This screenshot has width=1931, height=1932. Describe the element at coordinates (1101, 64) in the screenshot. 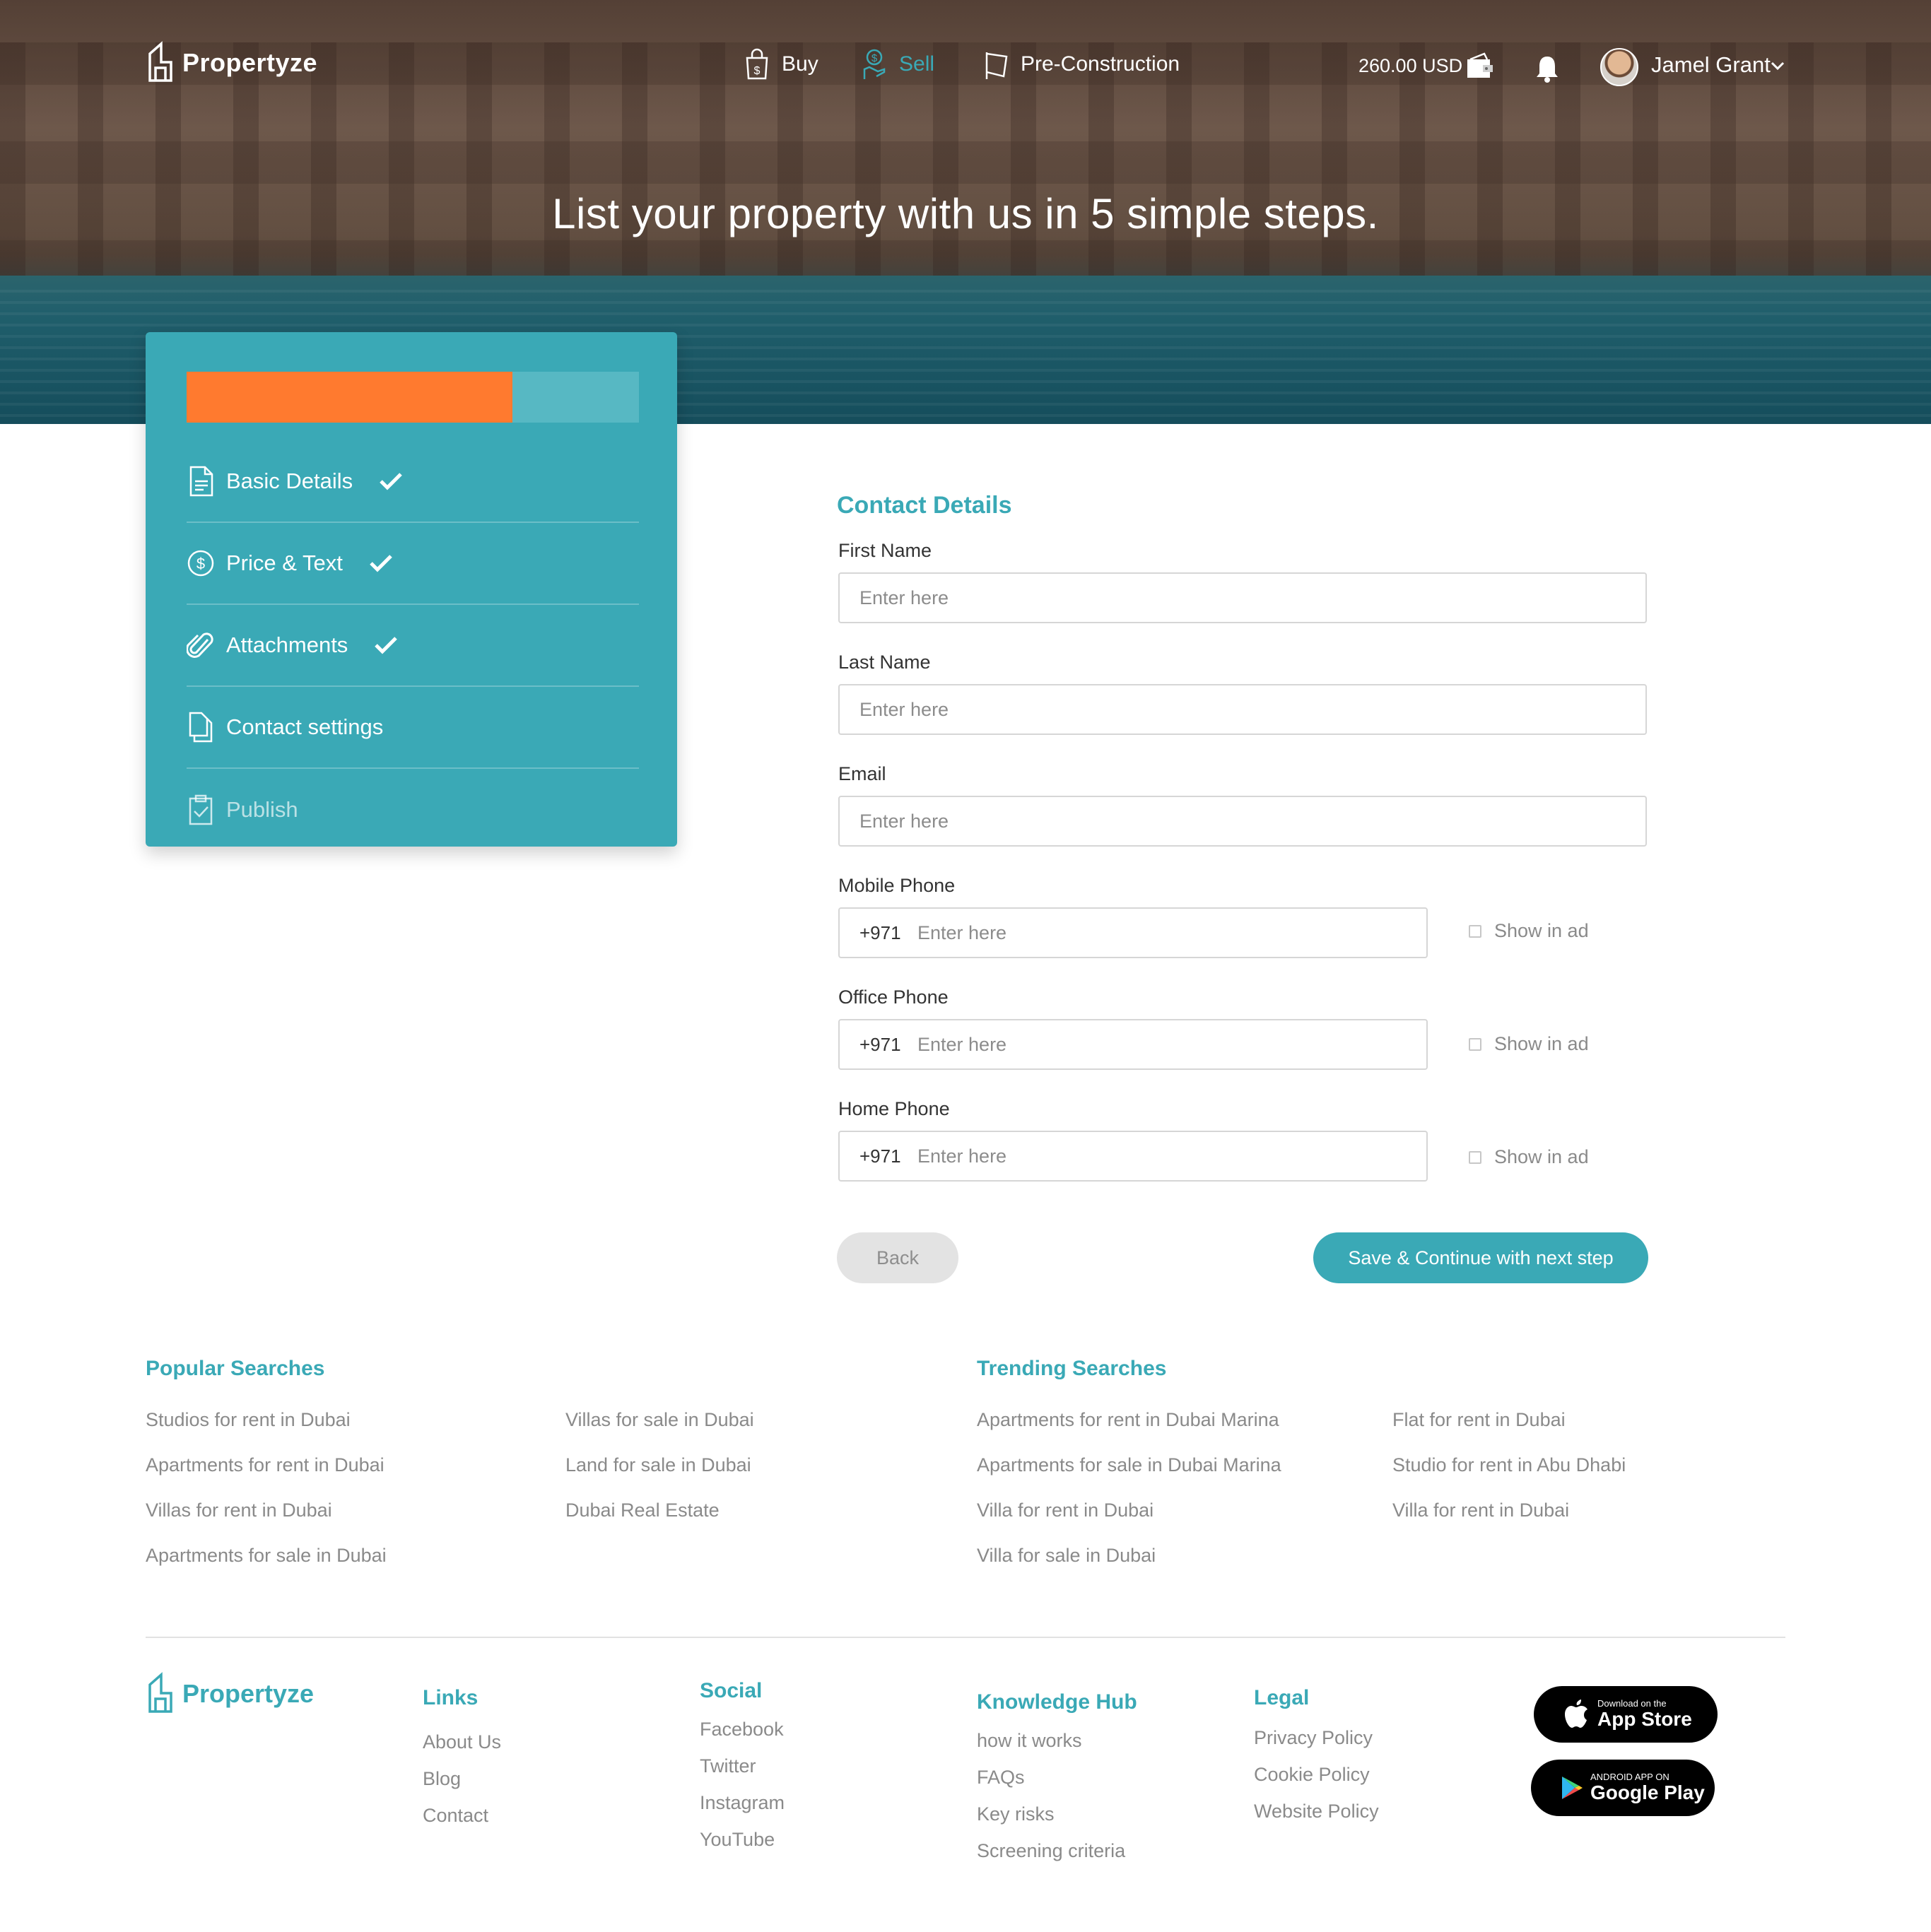

I see `nav-pre-construction-label: Pre-Construction` at that location.